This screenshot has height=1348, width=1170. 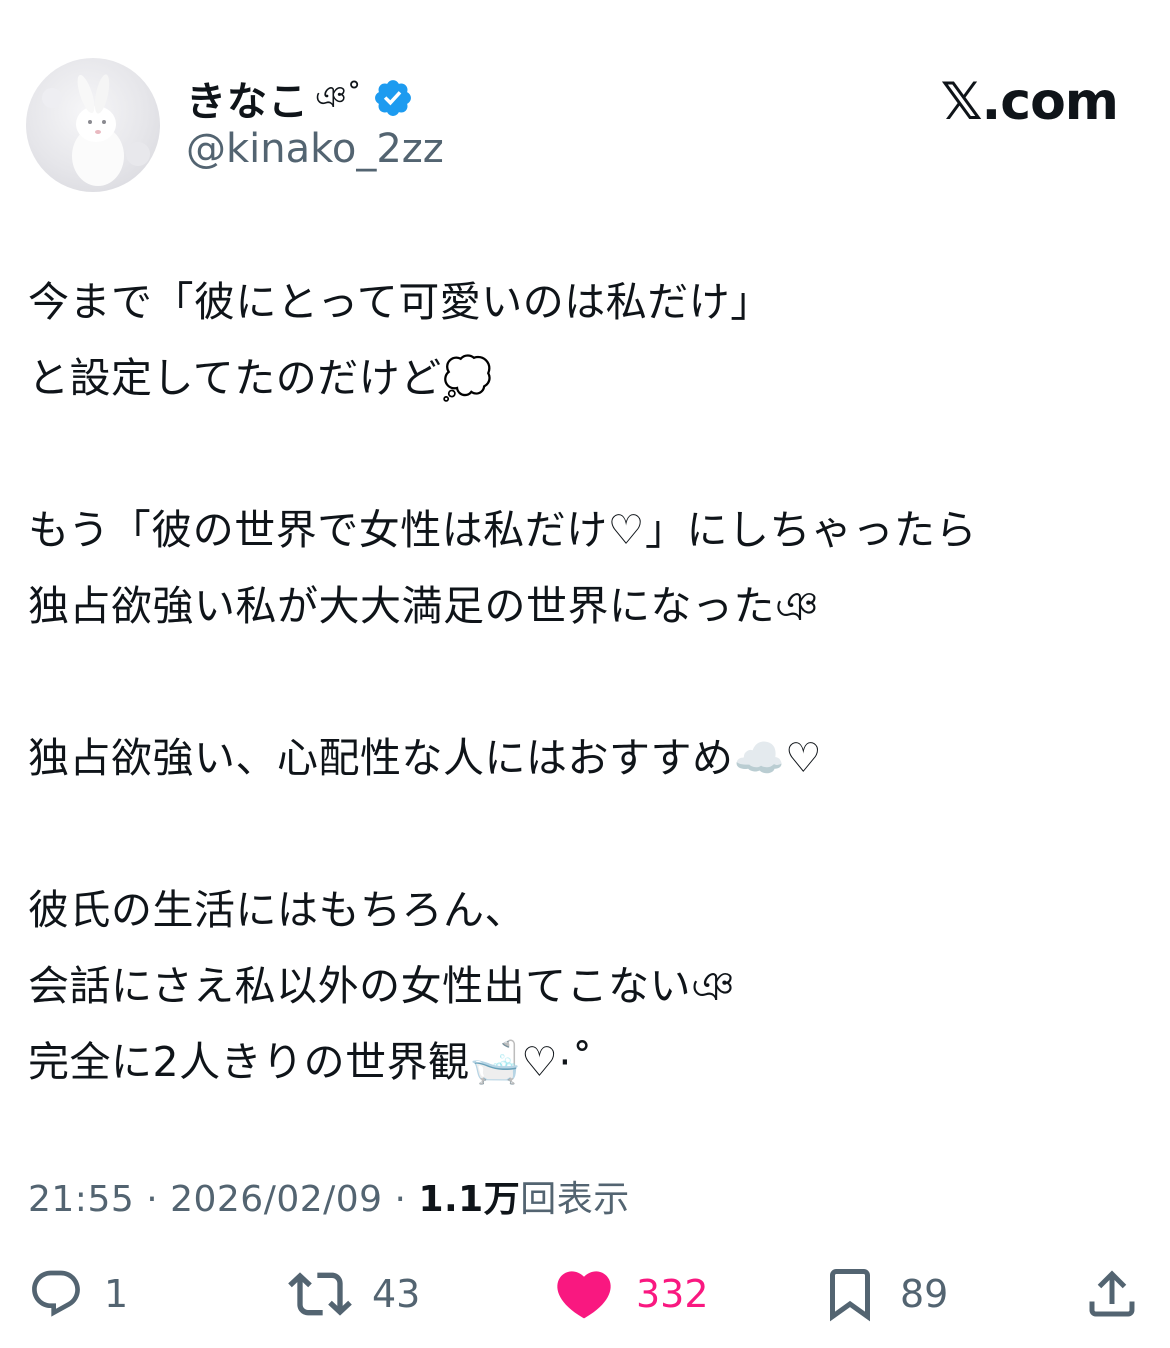 What do you see at coordinates (354, 1294) in the screenshot?
I see `repost-button: 43` at bounding box center [354, 1294].